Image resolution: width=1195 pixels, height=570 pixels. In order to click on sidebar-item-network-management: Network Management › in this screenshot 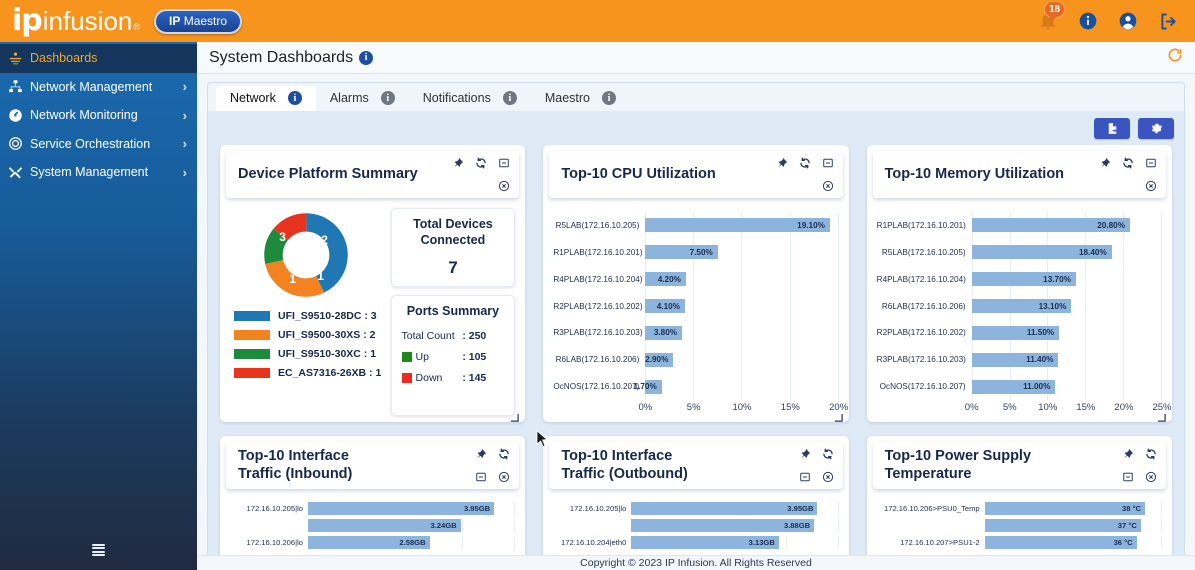, I will do `click(98, 87)`.